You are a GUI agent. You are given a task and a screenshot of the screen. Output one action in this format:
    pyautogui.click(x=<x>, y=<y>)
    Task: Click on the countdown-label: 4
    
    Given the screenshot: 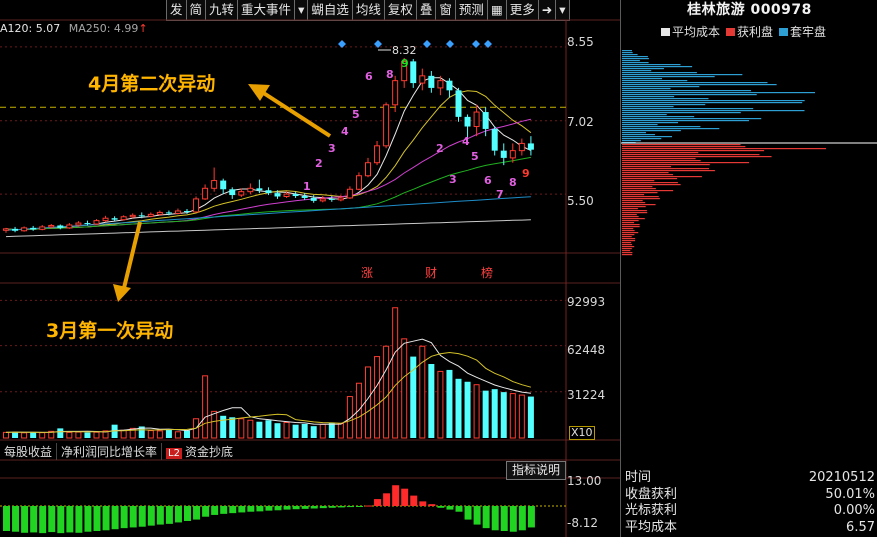 What is the action you would take?
    pyautogui.click(x=345, y=131)
    